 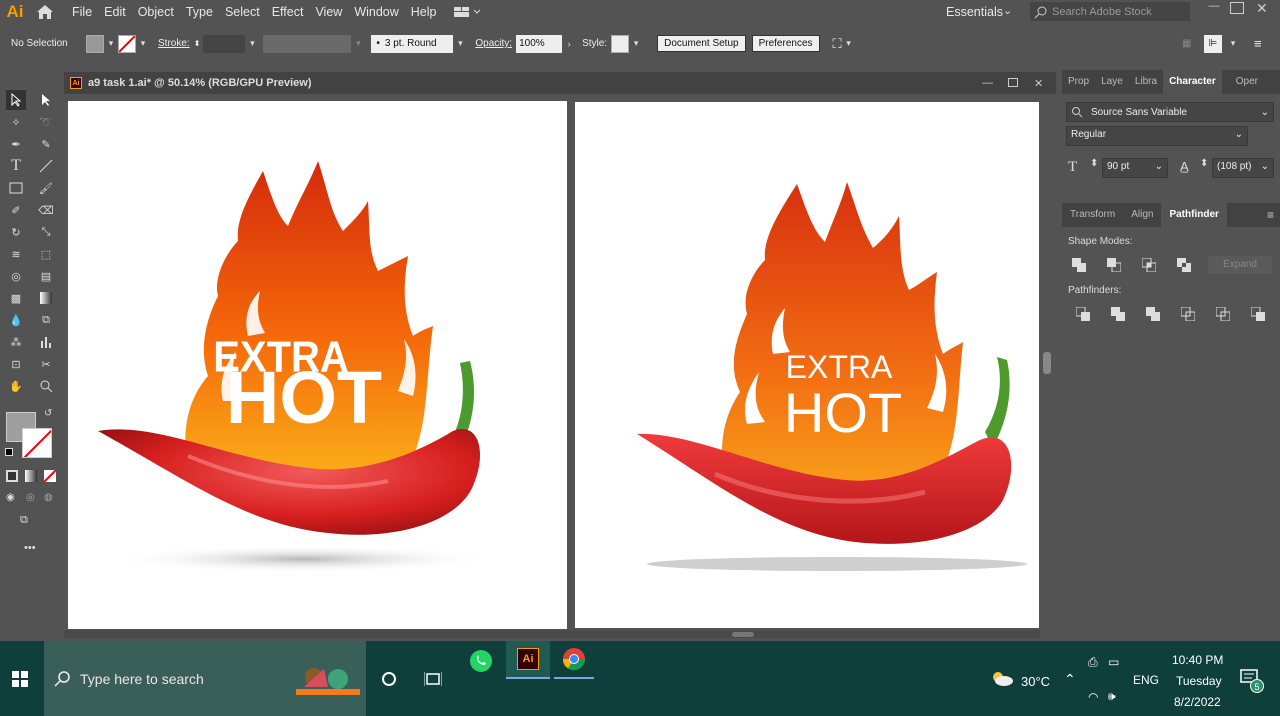 What do you see at coordinates (389, 679) in the screenshot?
I see `cortana-icon` at bounding box center [389, 679].